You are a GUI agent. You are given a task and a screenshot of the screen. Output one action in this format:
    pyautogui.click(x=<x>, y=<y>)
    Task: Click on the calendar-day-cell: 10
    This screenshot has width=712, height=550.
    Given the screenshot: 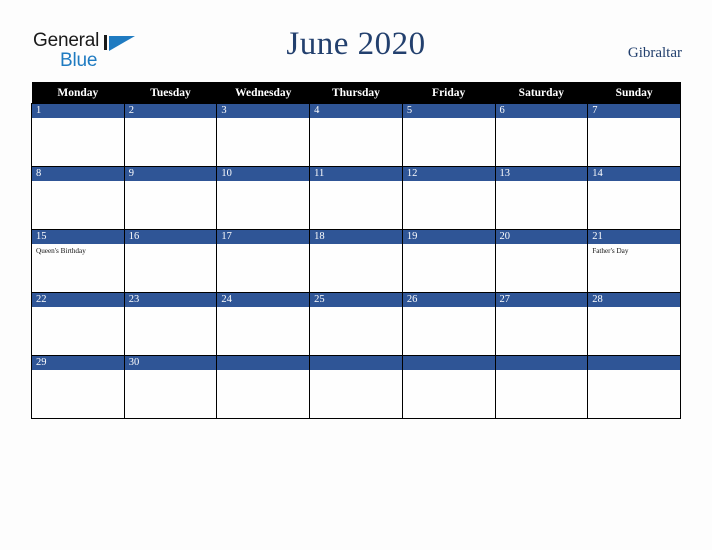 What is the action you would take?
    pyautogui.click(x=263, y=198)
    